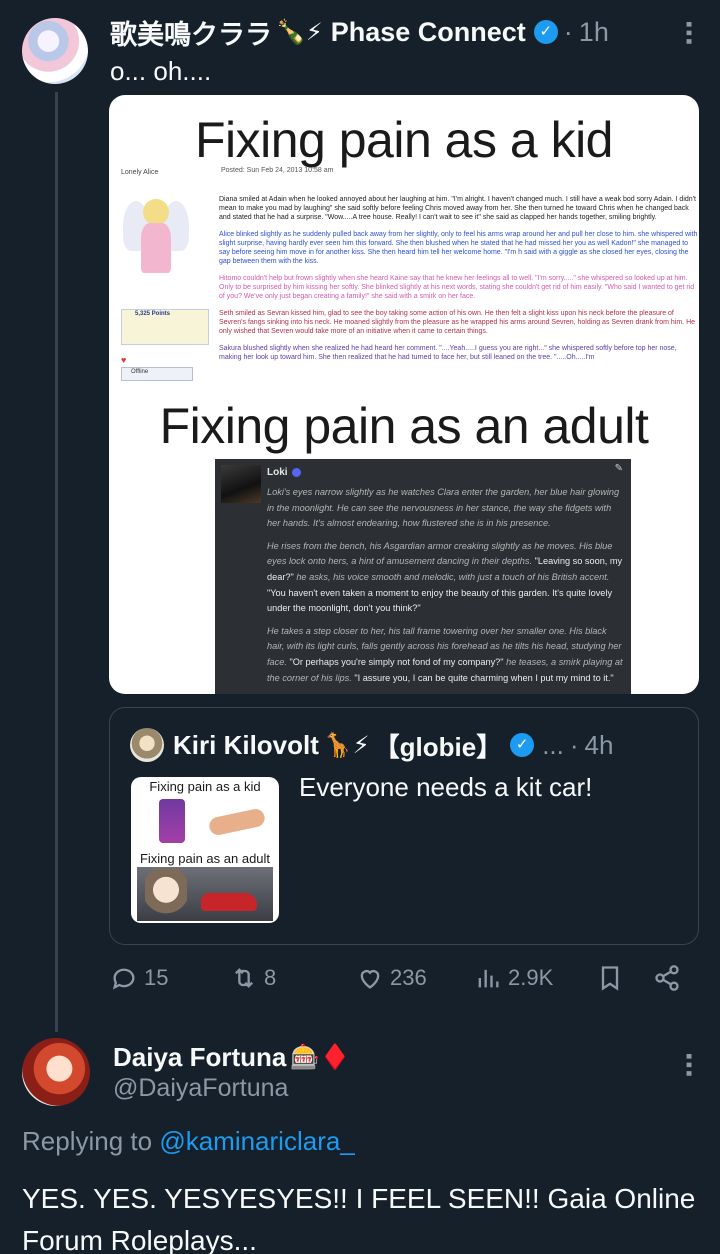 This screenshot has width=720, height=1254. What do you see at coordinates (244, 978) in the screenshot?
I see `repost-icon` at bounding box center [244, 978].